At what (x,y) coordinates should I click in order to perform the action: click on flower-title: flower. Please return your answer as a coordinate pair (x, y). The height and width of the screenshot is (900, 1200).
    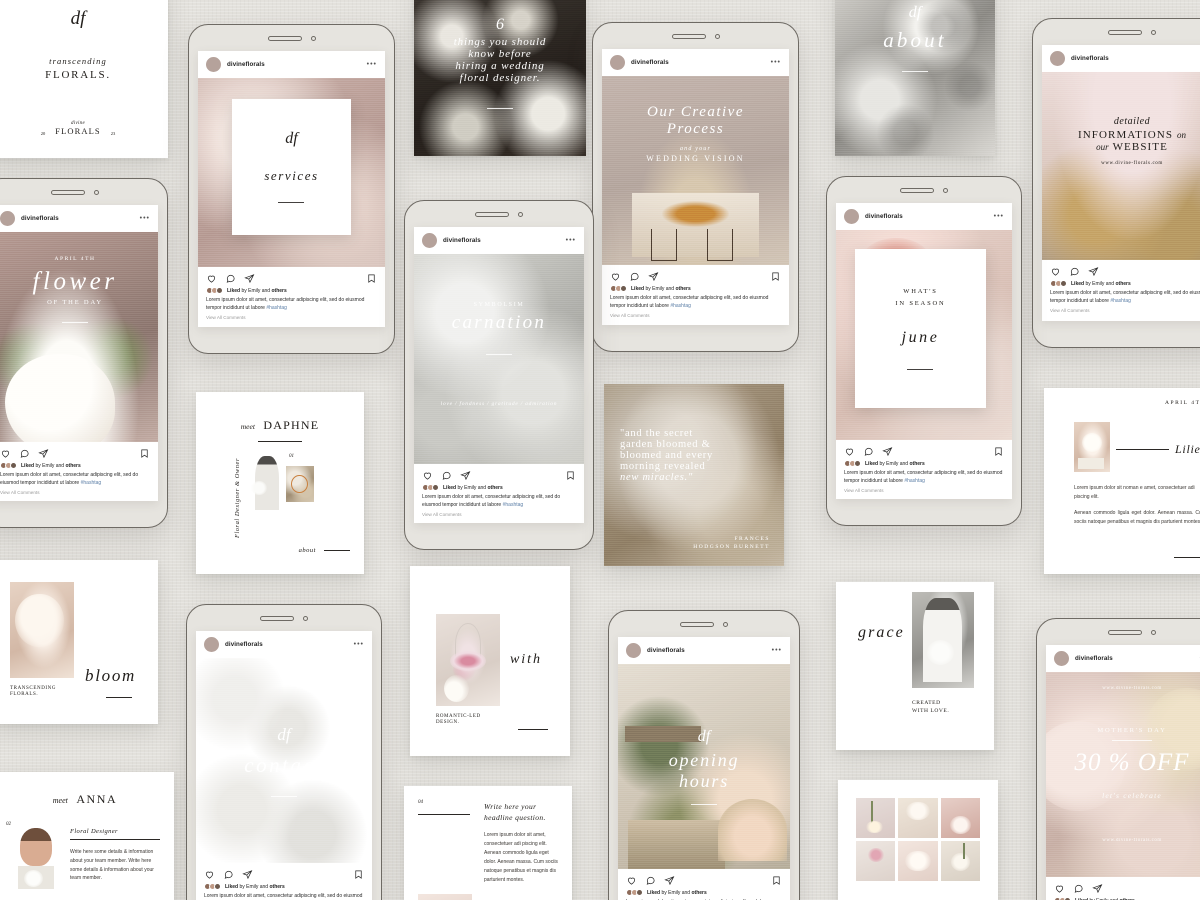
    Looking at the image, I should click on (75, 281).